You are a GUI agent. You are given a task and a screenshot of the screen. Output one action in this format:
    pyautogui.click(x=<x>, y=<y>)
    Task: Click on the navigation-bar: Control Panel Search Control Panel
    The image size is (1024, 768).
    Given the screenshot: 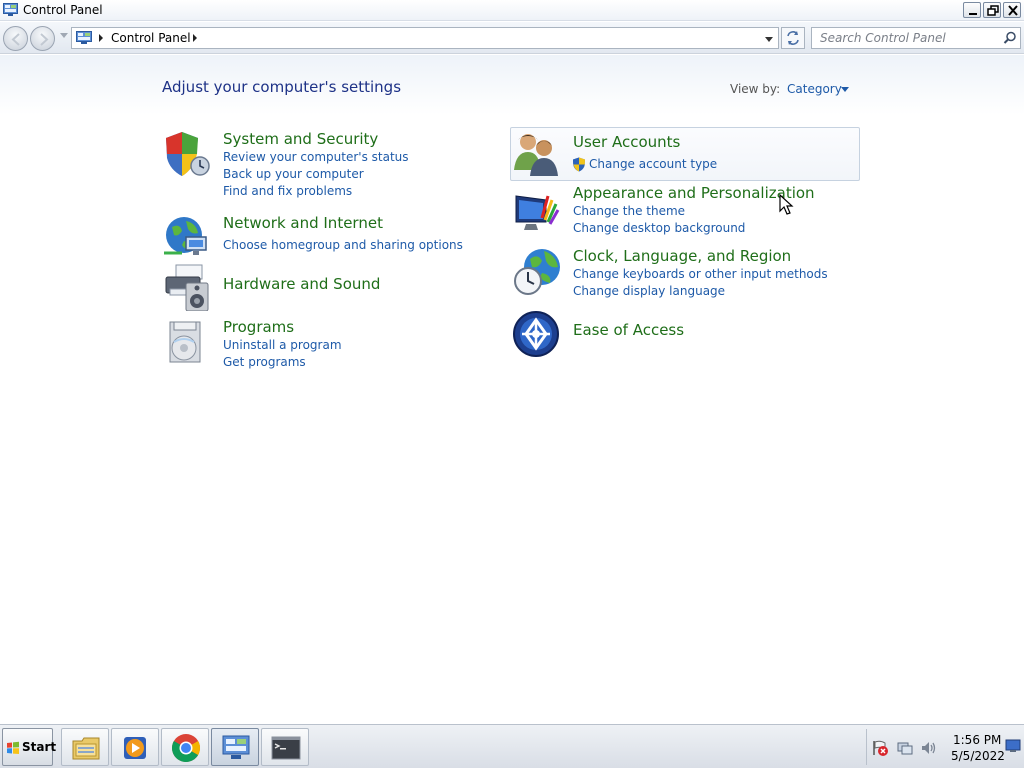 What is the action you would take?
    pyautogui.click(x=512, y=38)
    